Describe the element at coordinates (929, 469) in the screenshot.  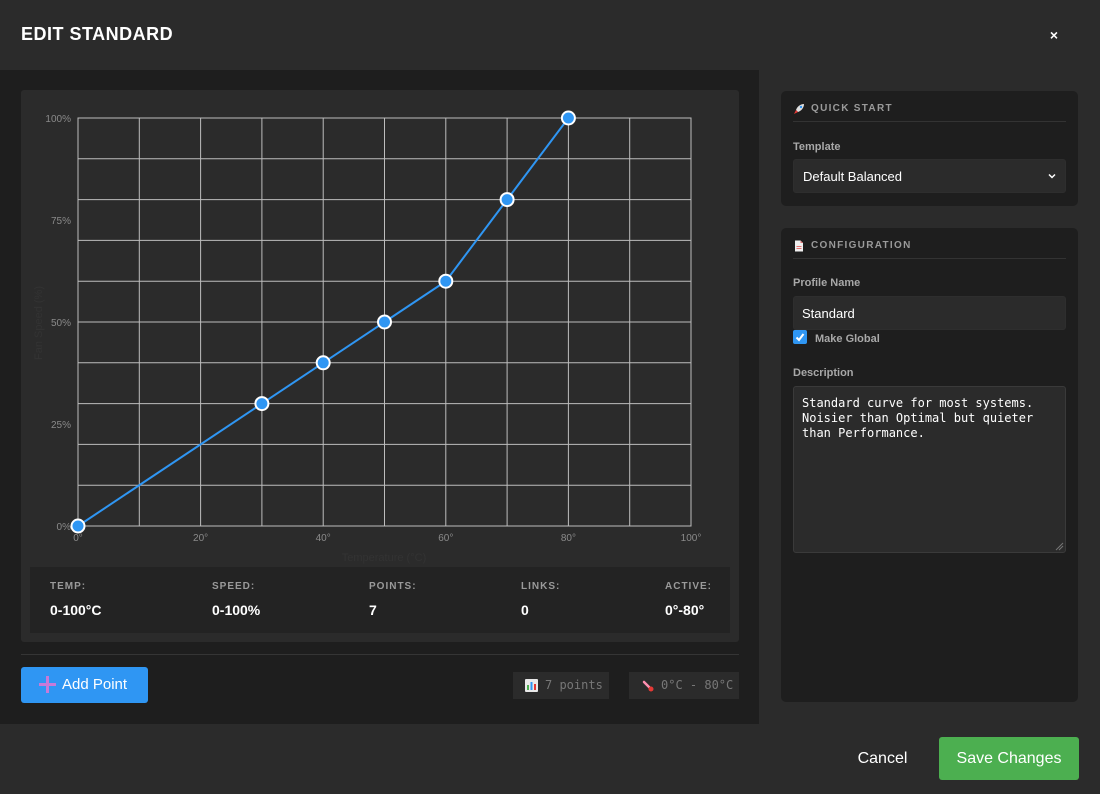
I see `description-textarea` at that location.